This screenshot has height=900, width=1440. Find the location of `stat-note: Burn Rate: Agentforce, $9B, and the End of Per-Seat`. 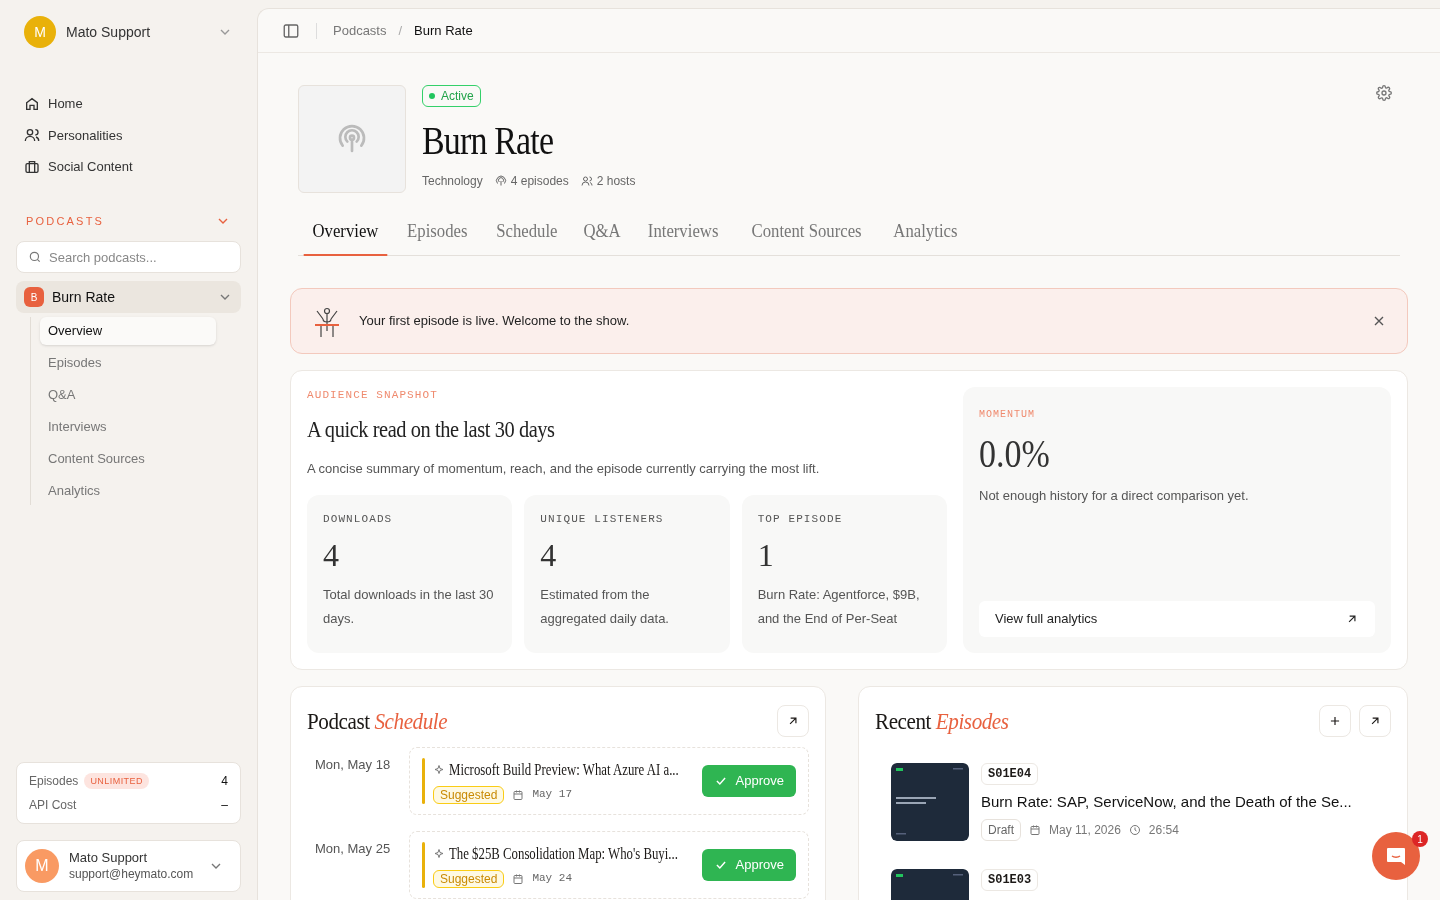

stat-note: Burn Rate: Agentforce, $9B, and the End of Per-Seat is located at coordinates (839, 607).